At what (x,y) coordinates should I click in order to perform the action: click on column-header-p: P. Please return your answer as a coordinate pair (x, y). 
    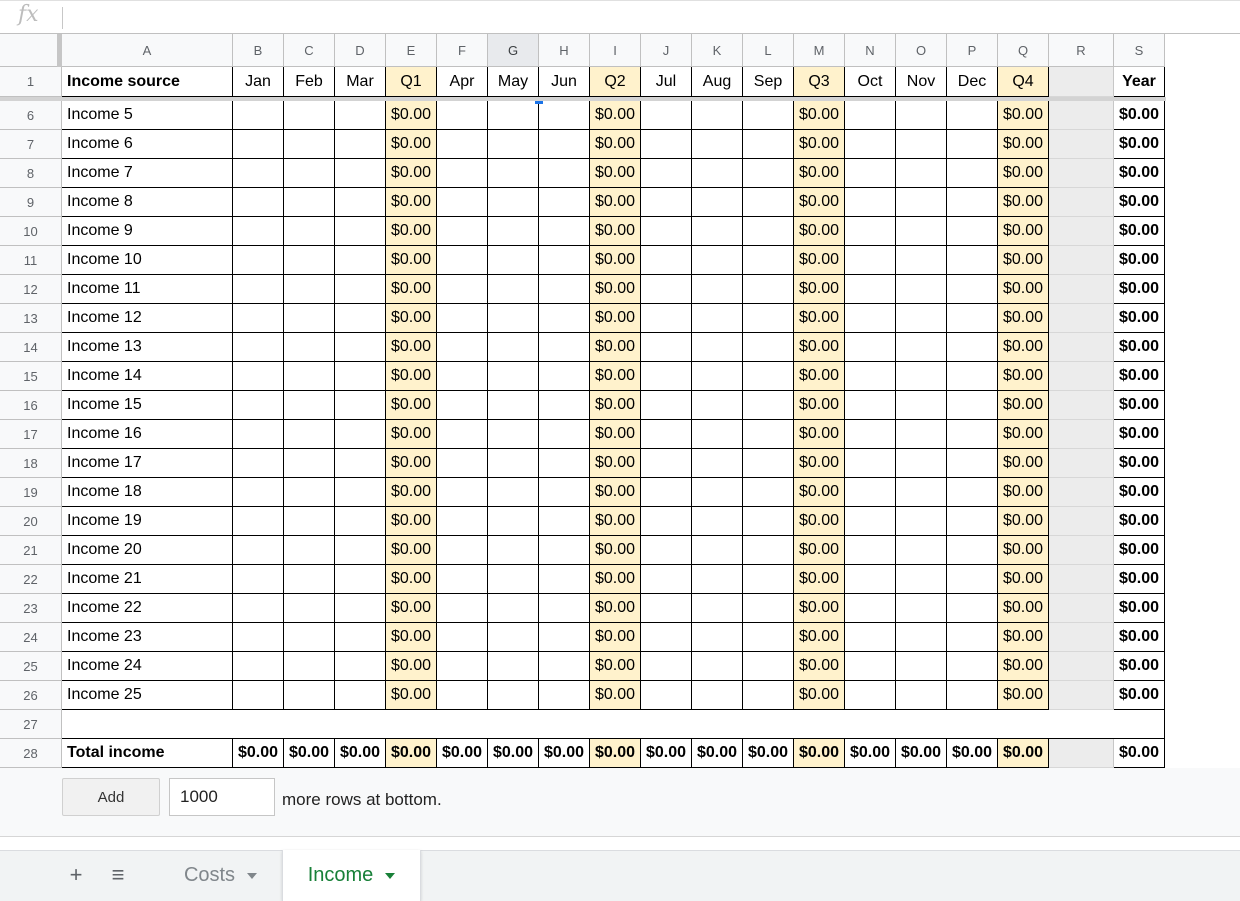
    Looking at the image, I should click on (972, 50).